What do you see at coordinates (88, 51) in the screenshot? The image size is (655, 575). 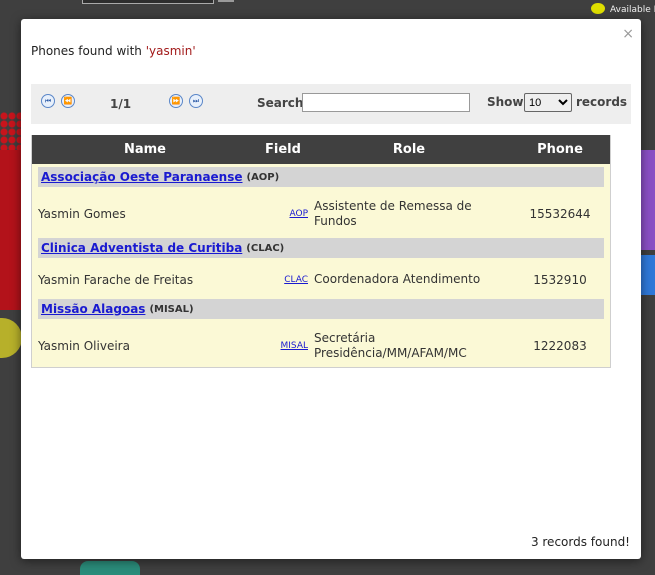 I see `title-prefix: Phones found with` at bounding box center [88, 51].